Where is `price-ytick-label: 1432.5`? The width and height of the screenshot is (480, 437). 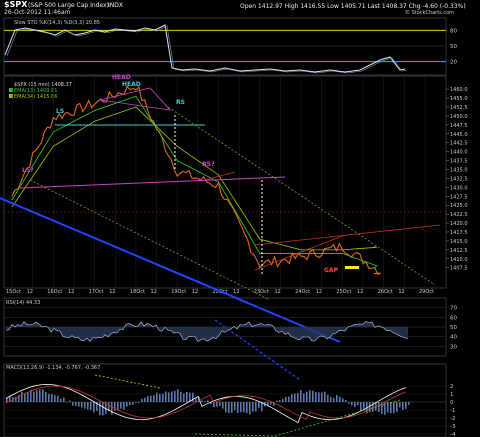
price-ytick-label: 1432.5 is located at coordinates (459, 179).